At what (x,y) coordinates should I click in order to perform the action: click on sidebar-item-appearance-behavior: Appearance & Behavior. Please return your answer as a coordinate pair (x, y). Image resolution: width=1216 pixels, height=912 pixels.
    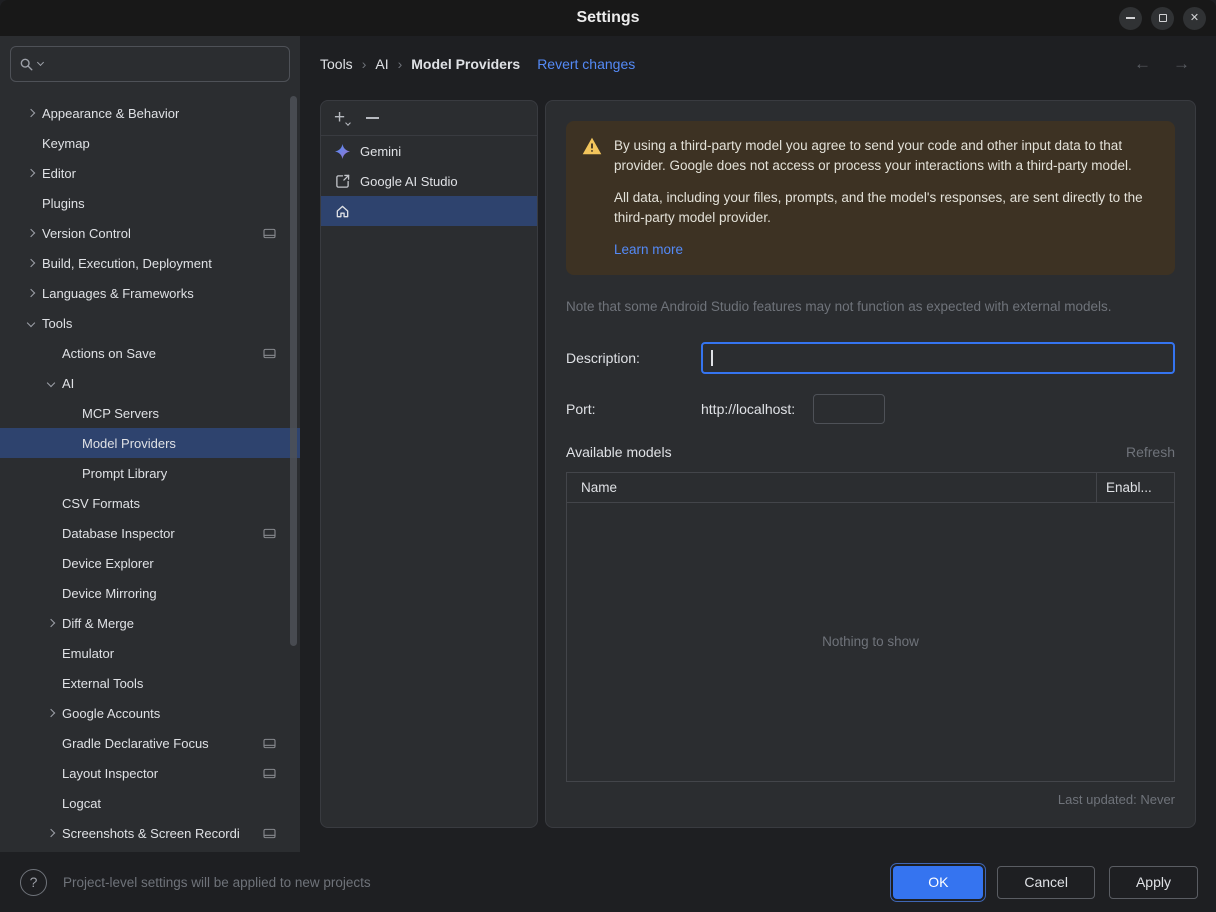
    Looking at the image, I should click on (150, 113).